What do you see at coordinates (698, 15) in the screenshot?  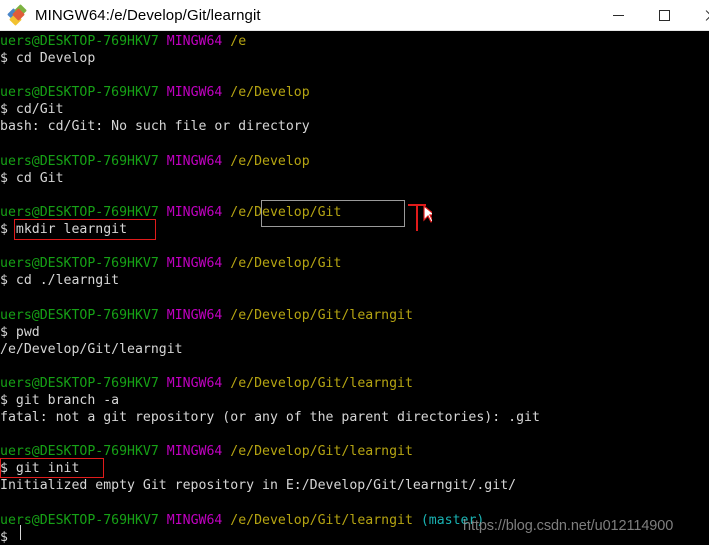 I see `close-button` at bounding box center [698, 15].